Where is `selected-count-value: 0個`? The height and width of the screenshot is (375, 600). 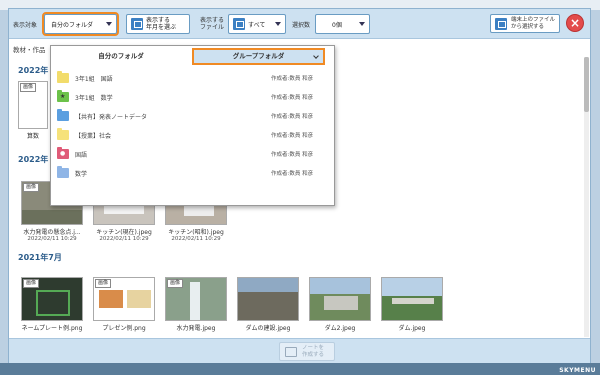 selected-count-value: 0個 is located at coordinates (337, 25).